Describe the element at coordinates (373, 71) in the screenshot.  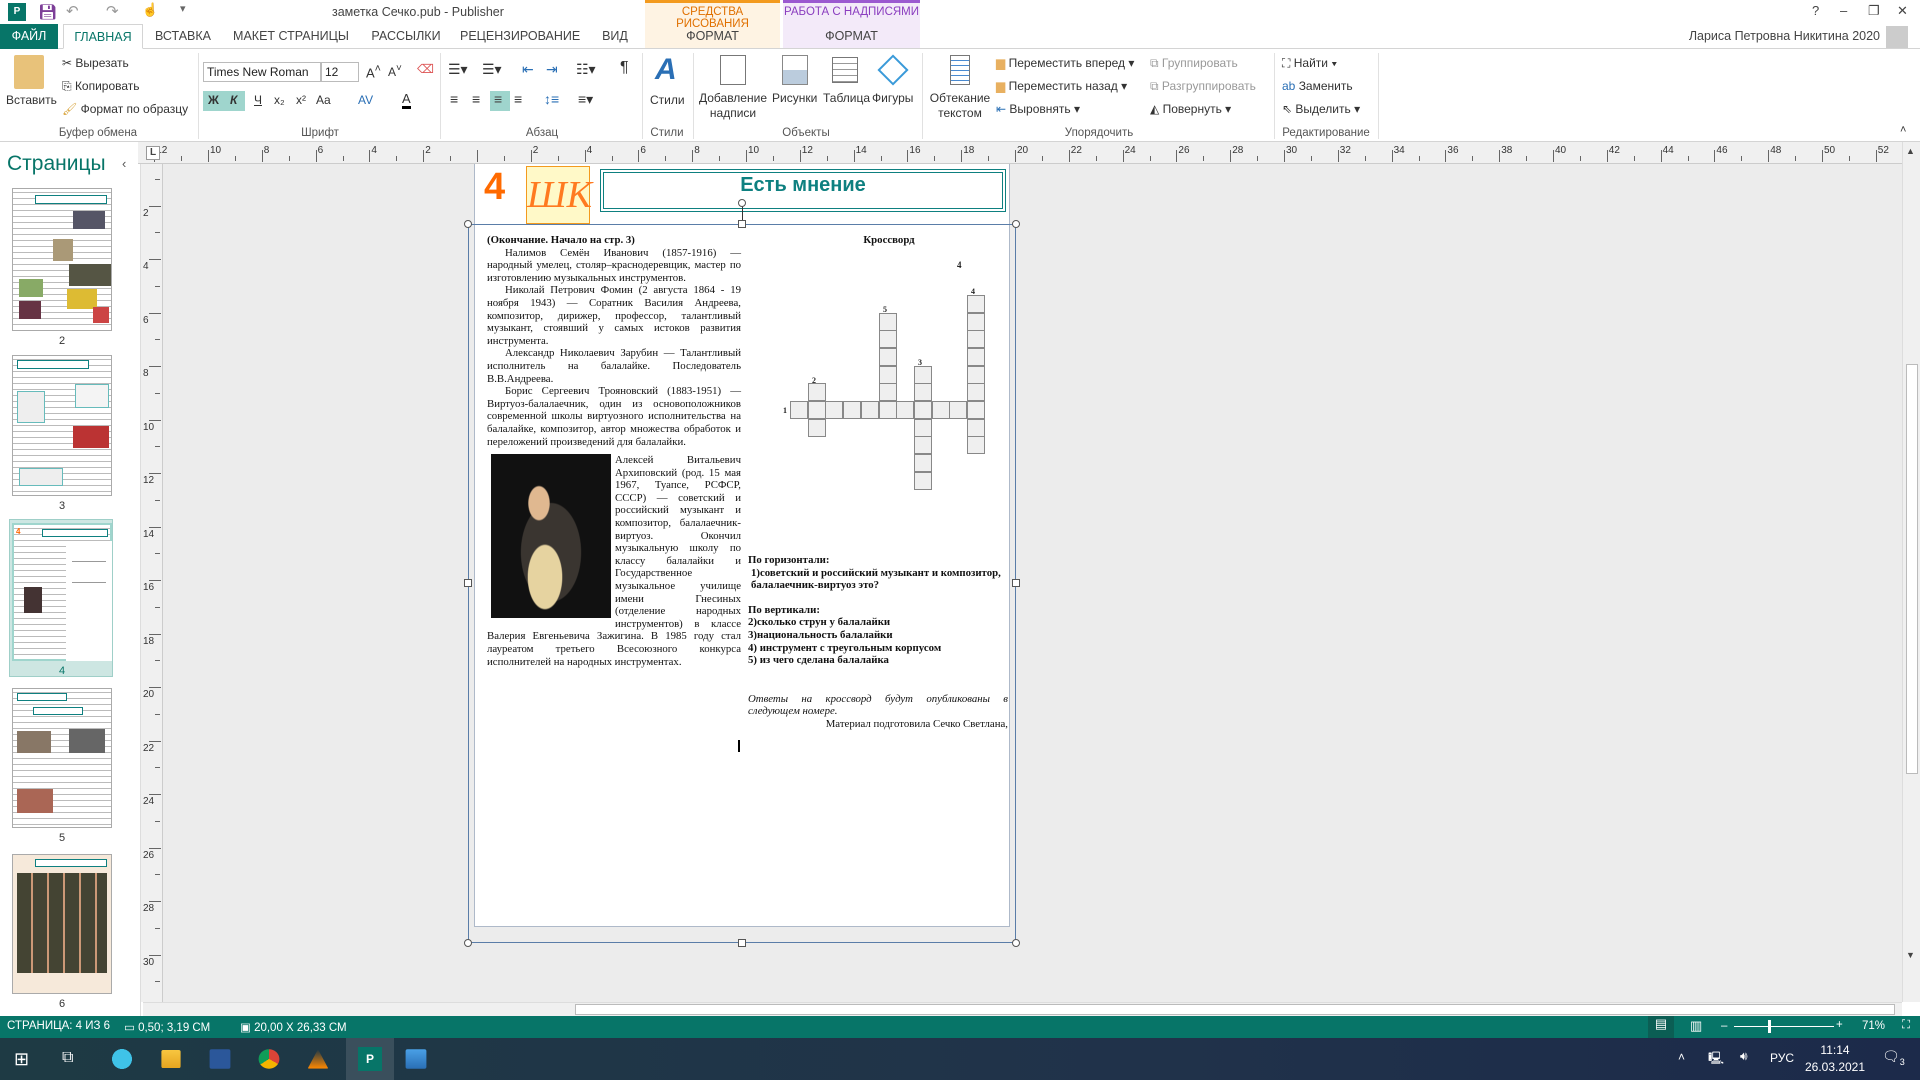
I see `grow-font-button: A˄` at that location.